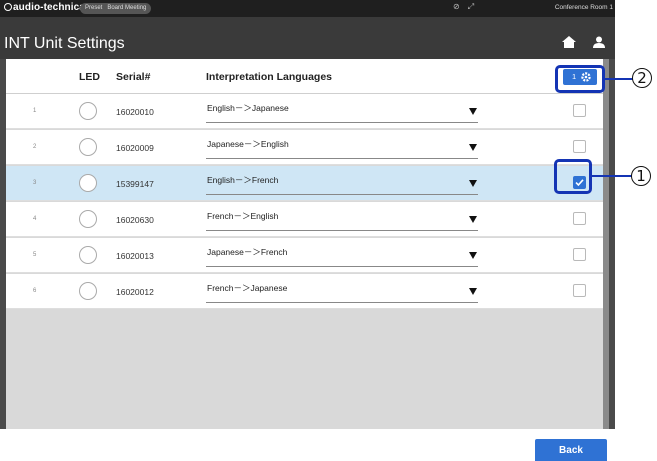  Describe the element at coordinates (247, 252) in the screenshot. I see `language-value: Japanese－＞French` at that location.